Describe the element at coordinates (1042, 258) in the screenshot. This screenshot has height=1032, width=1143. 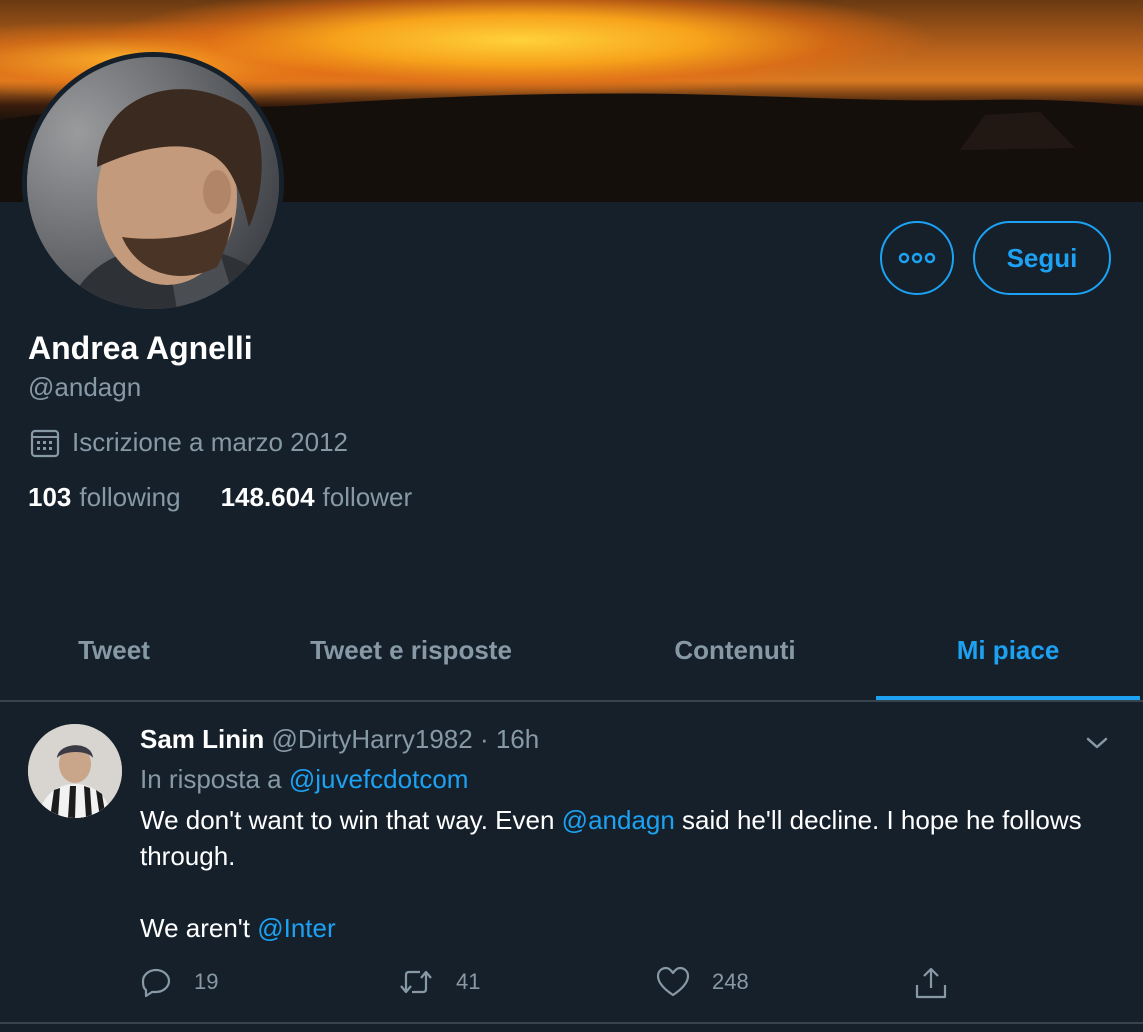
I see `follow-button: Segui` at that location.